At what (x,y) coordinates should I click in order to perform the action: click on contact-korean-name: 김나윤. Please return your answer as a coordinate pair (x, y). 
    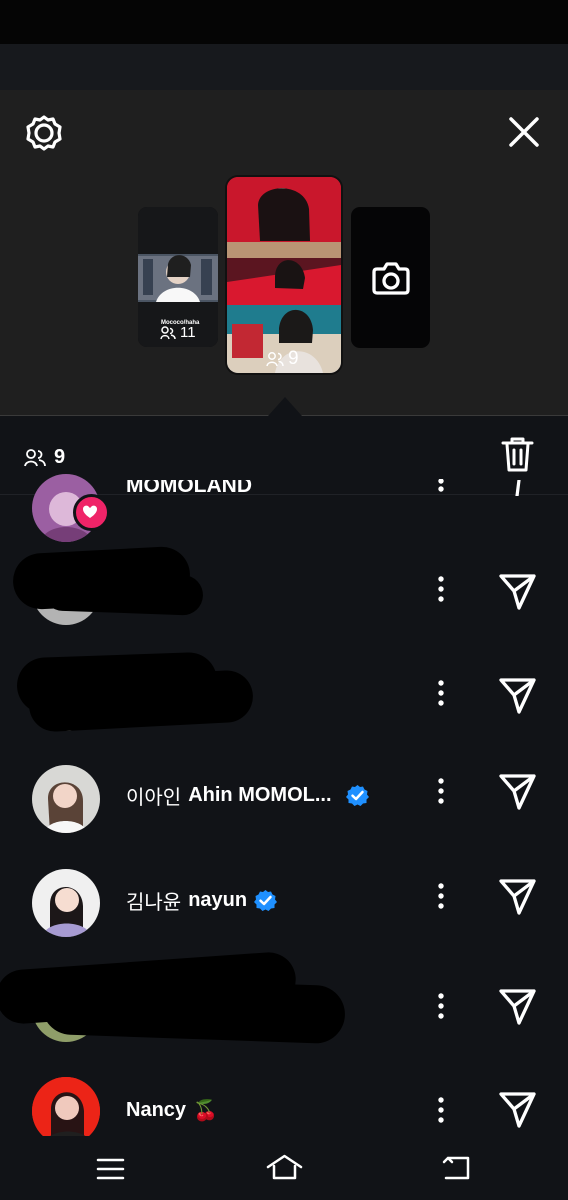
    Looking at the image, I should click on (154, 903).